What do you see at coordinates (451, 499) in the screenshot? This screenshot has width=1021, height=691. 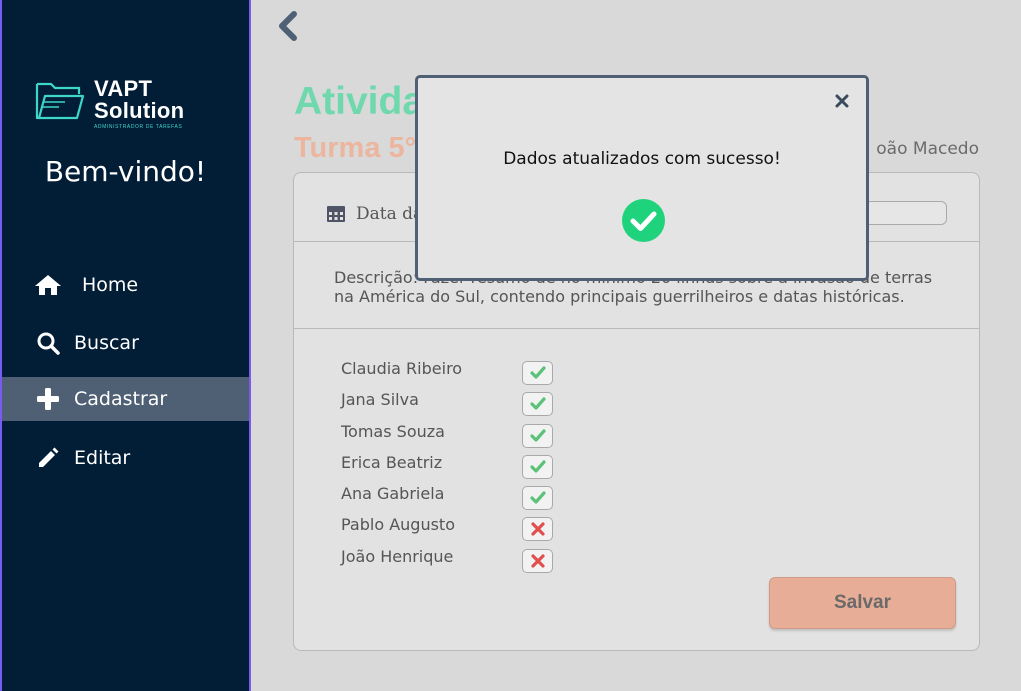 I see `student-row: Ana Gabriela` at bounding box center [451, 499].